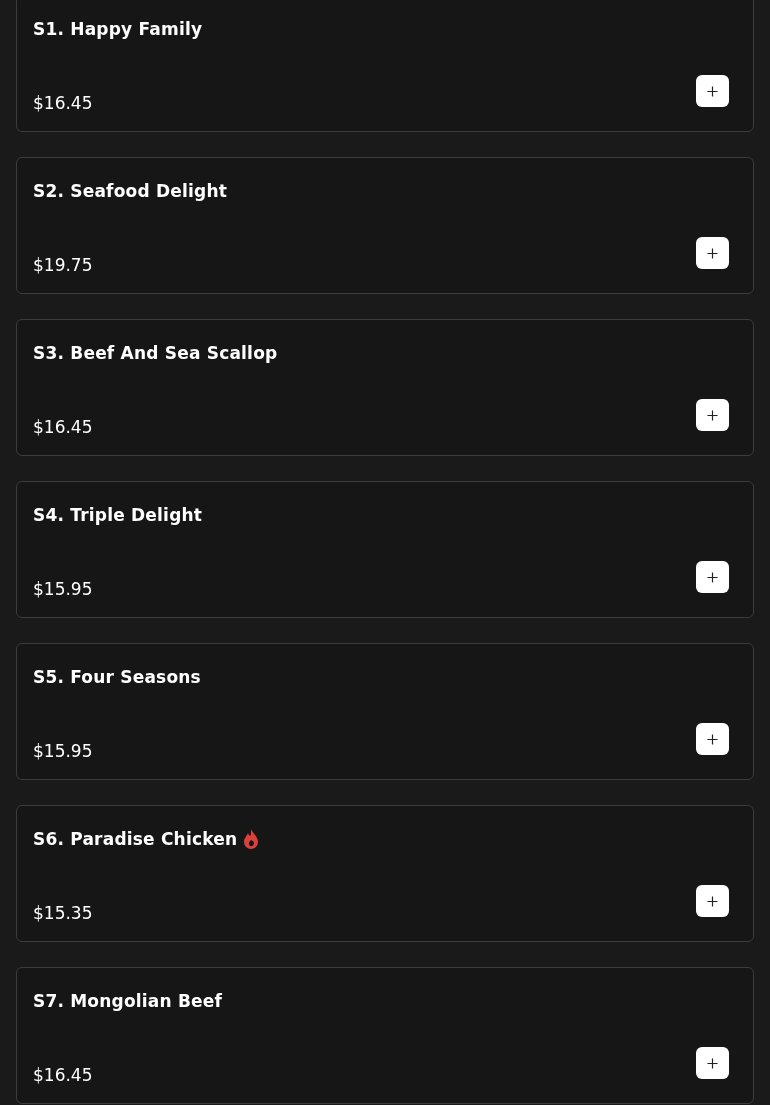  Describe the element at coordinates (385, 66) in the screenshot. I see `menu-item-card: S1. Happy Family $16.45` at that location.